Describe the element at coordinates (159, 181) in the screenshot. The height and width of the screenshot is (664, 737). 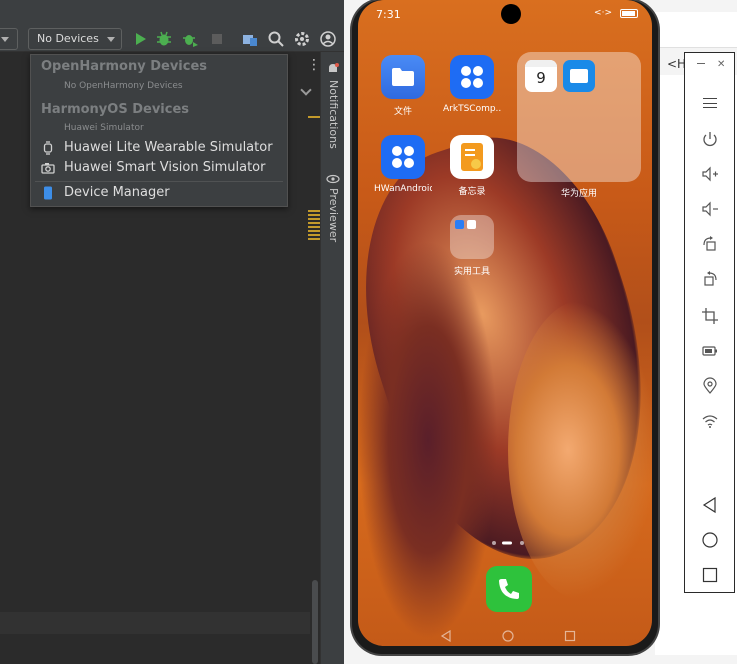
I see `popup-divider` at that location.